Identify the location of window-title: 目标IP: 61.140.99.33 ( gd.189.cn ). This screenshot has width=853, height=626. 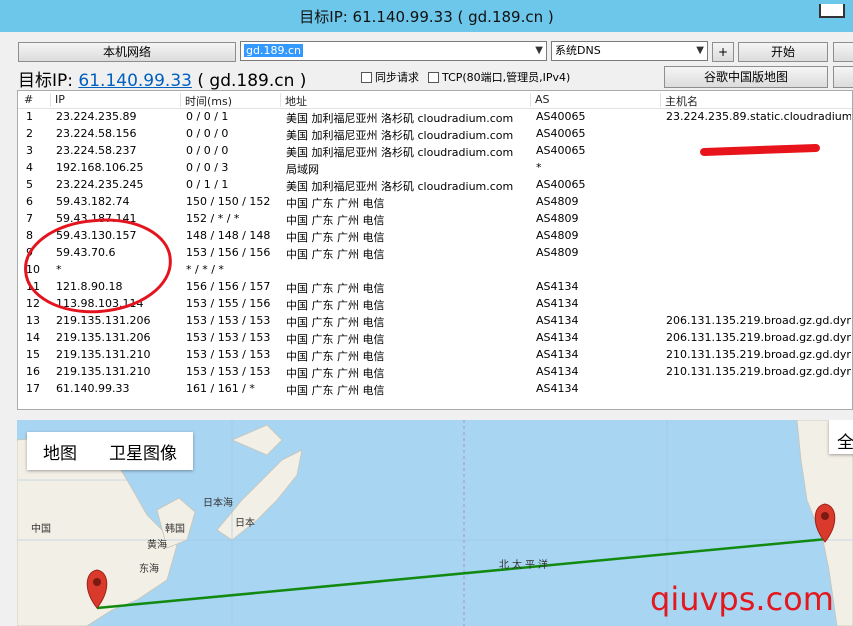
(426, 17).